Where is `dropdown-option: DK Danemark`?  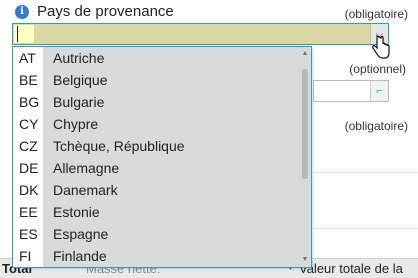 dropdown-option: DK Danemark is located at coordinates (156, 190).